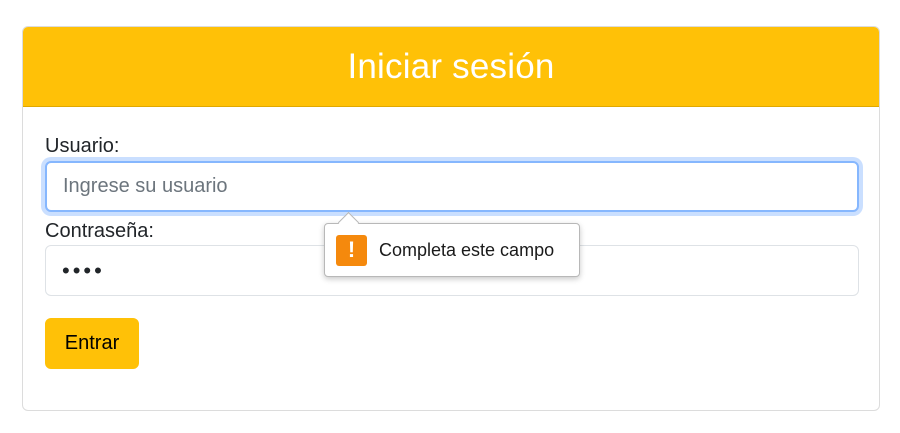  Describe the element at coordinates (83, 270) in the screenshot. I see `password-mask: ••••` at that location.